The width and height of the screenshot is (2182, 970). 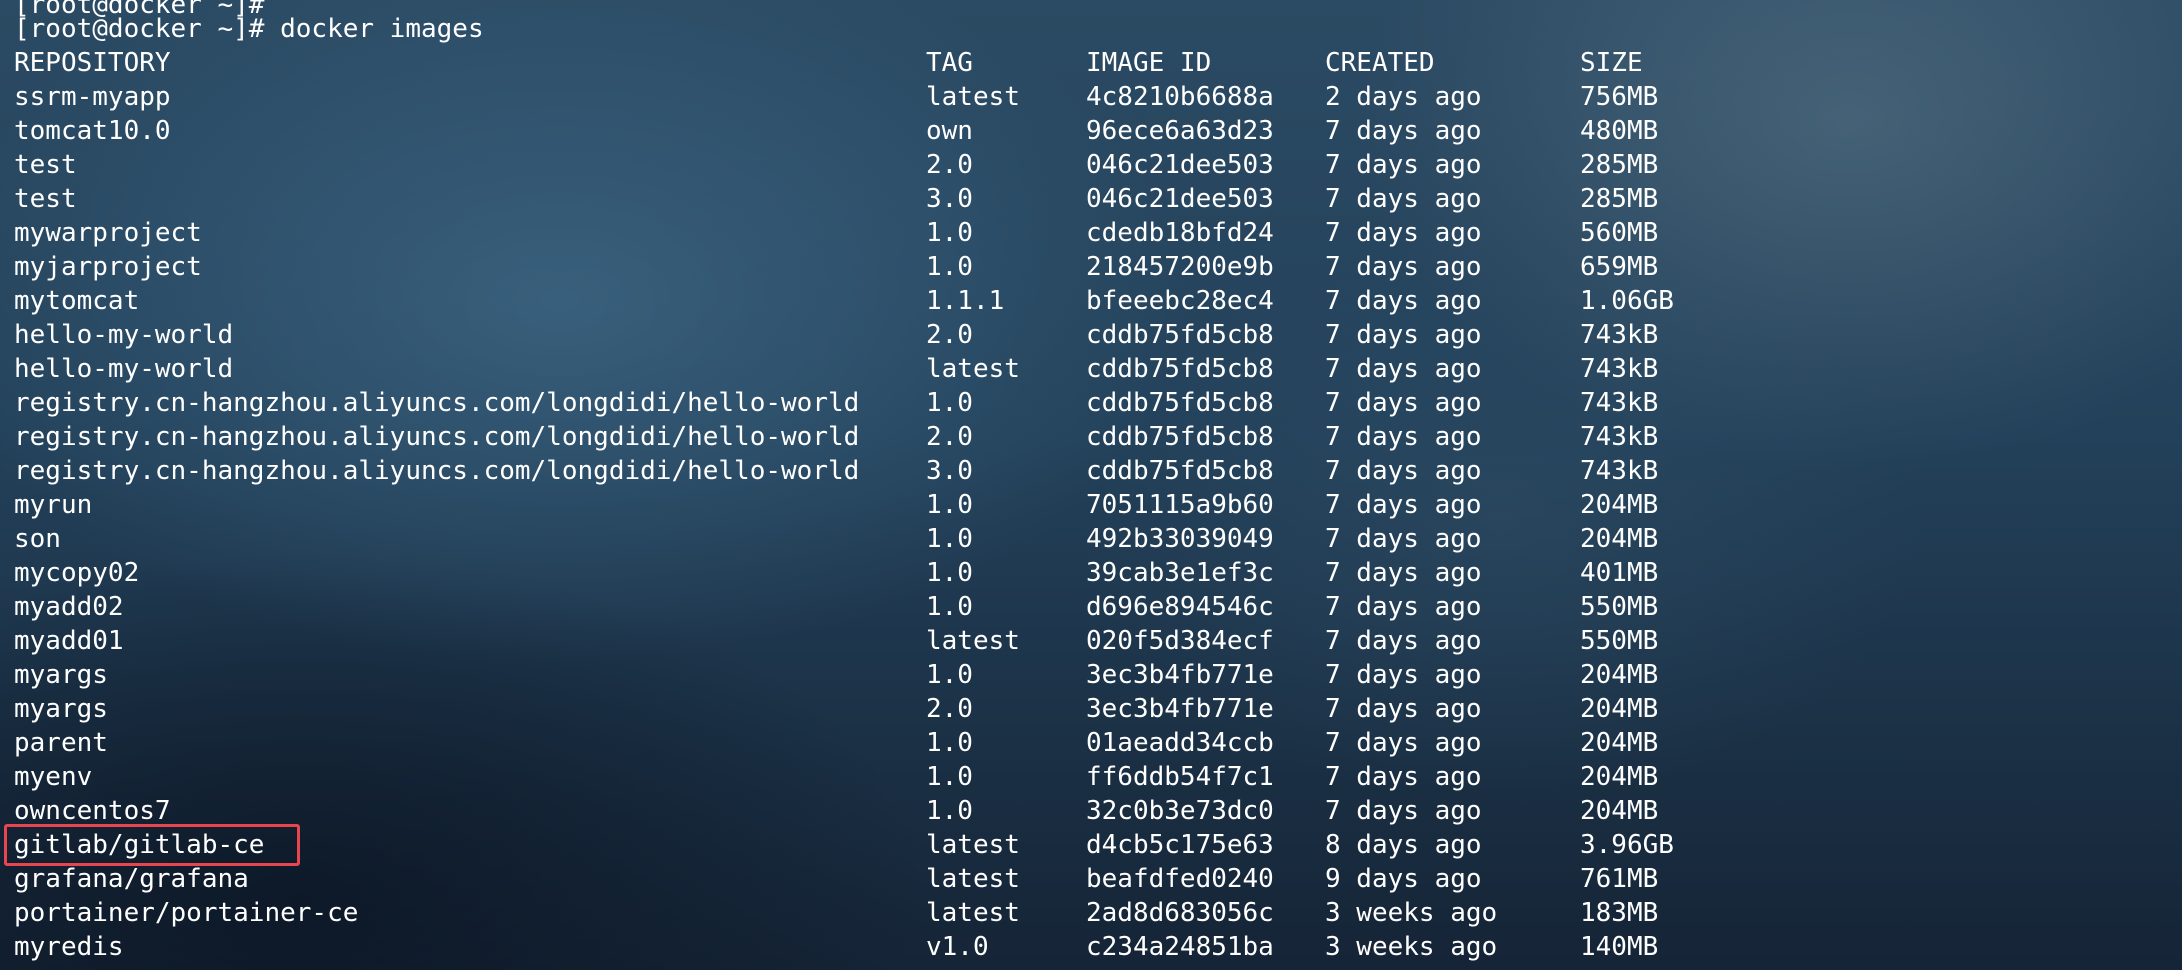 I want to click on cell-repository: portainer/portainer-ce, so click(x=186, y=913).